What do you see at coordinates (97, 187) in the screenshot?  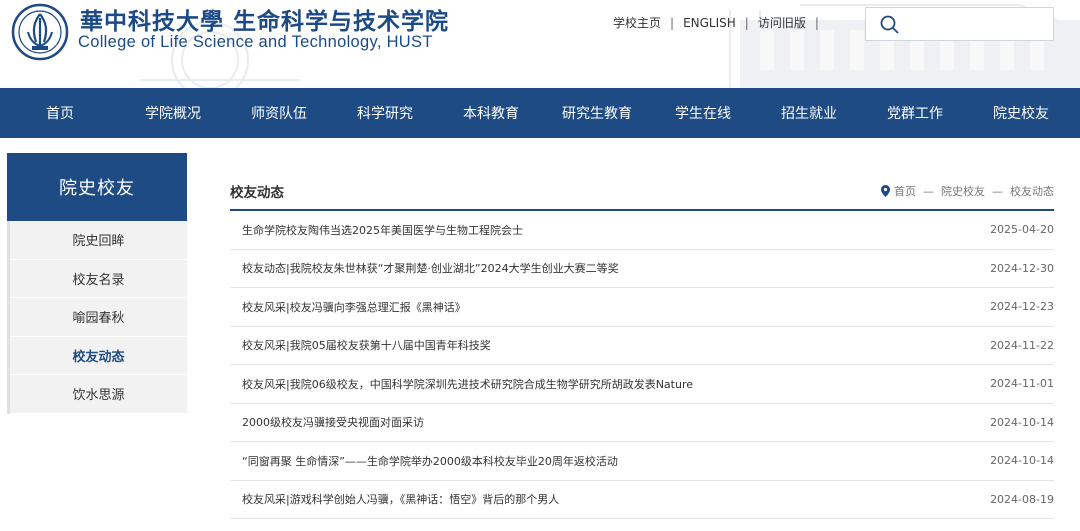 I see `sidebar-title: 院史校友` at bounding box center [97, 187].